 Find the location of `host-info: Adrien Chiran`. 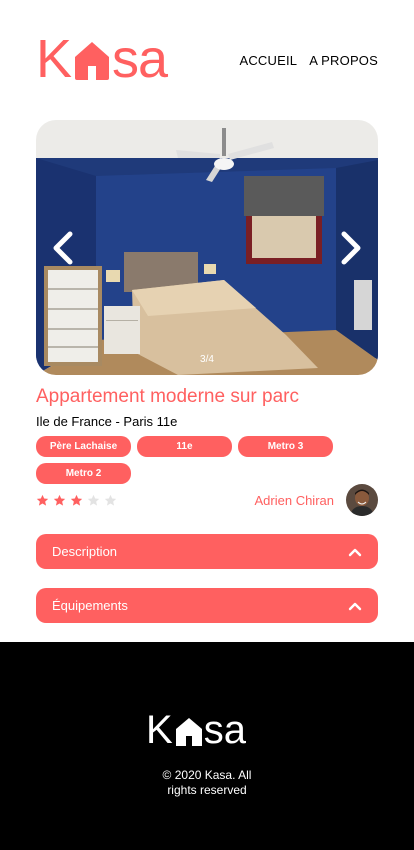

host-info: Adrien Chiran is located at coordinates (316, 500).